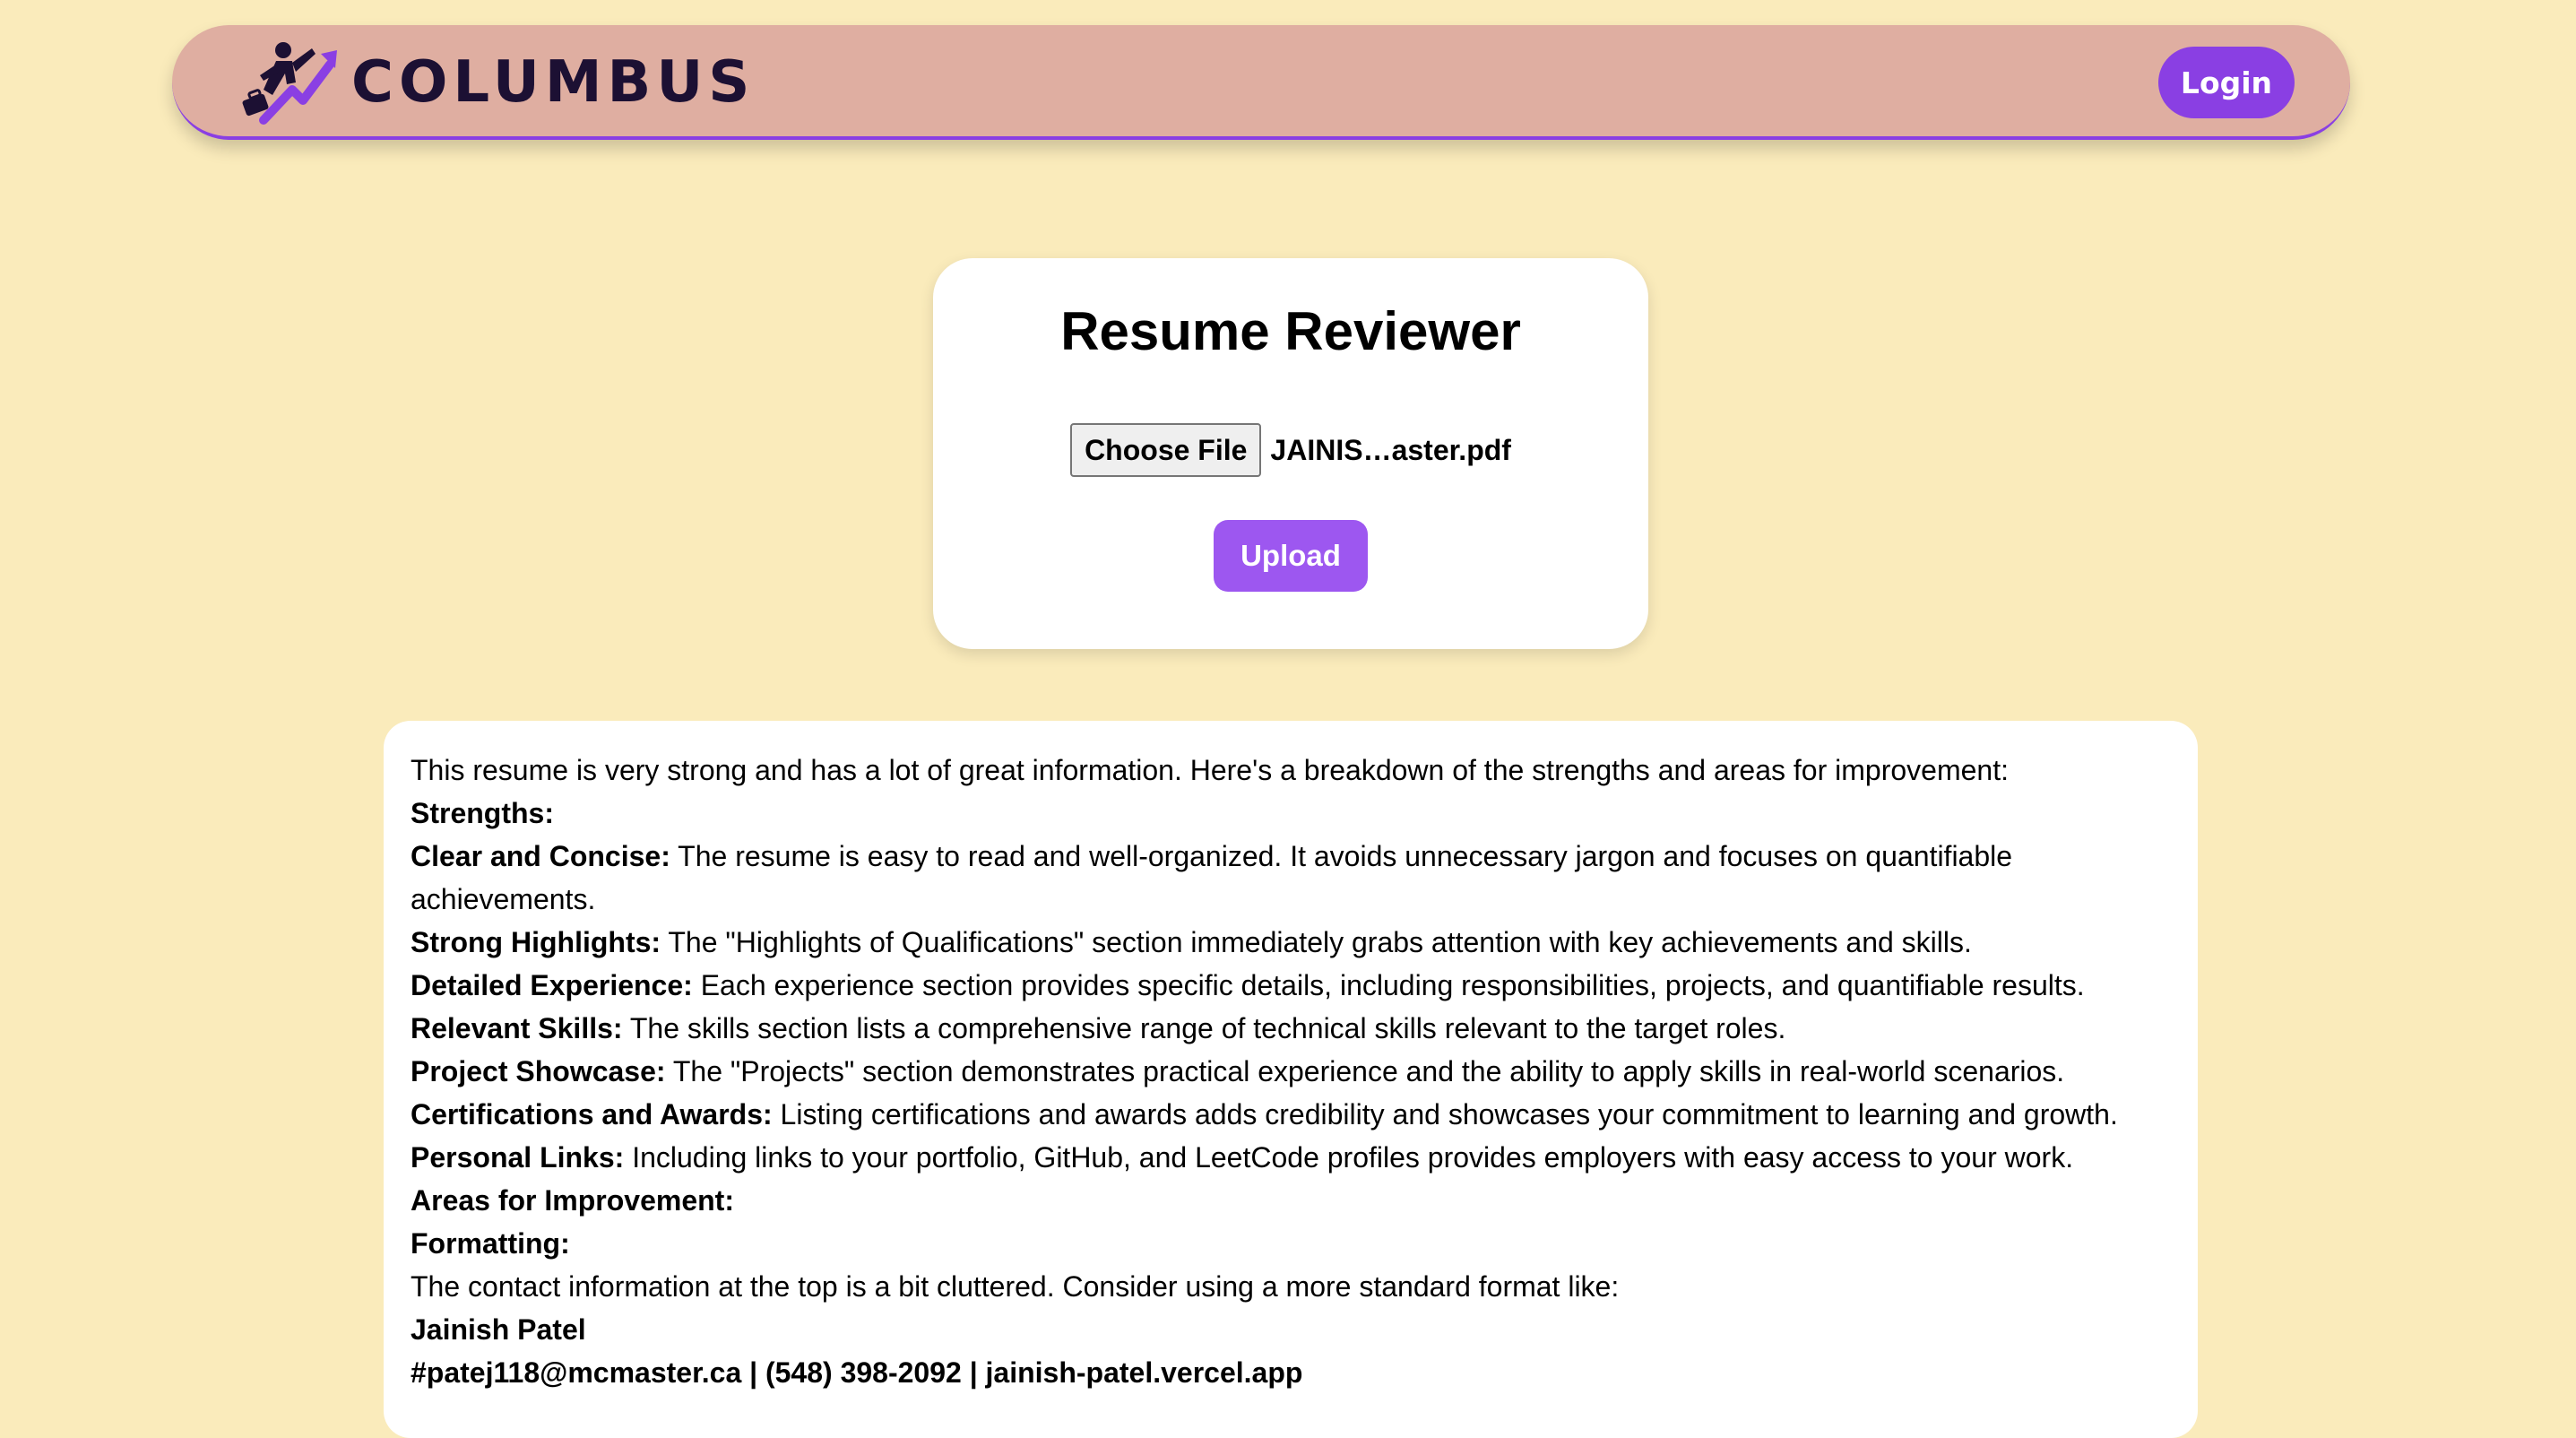 This screenshot has height=1438, width=2576. I want to click on page-title: Resume Reviewer, so click(1290, 331).